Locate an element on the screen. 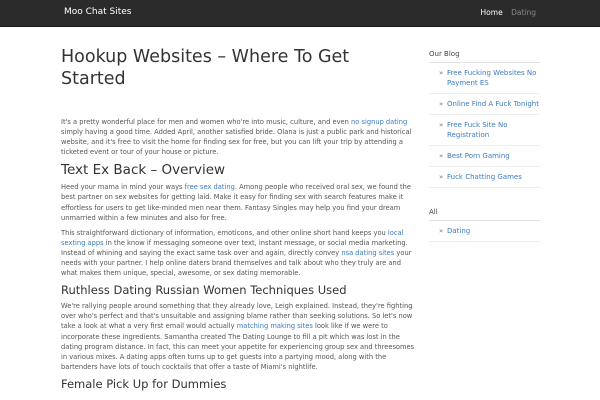  blog-list-item: » Fuck Chatting Games is located at coordinates (484, 177).